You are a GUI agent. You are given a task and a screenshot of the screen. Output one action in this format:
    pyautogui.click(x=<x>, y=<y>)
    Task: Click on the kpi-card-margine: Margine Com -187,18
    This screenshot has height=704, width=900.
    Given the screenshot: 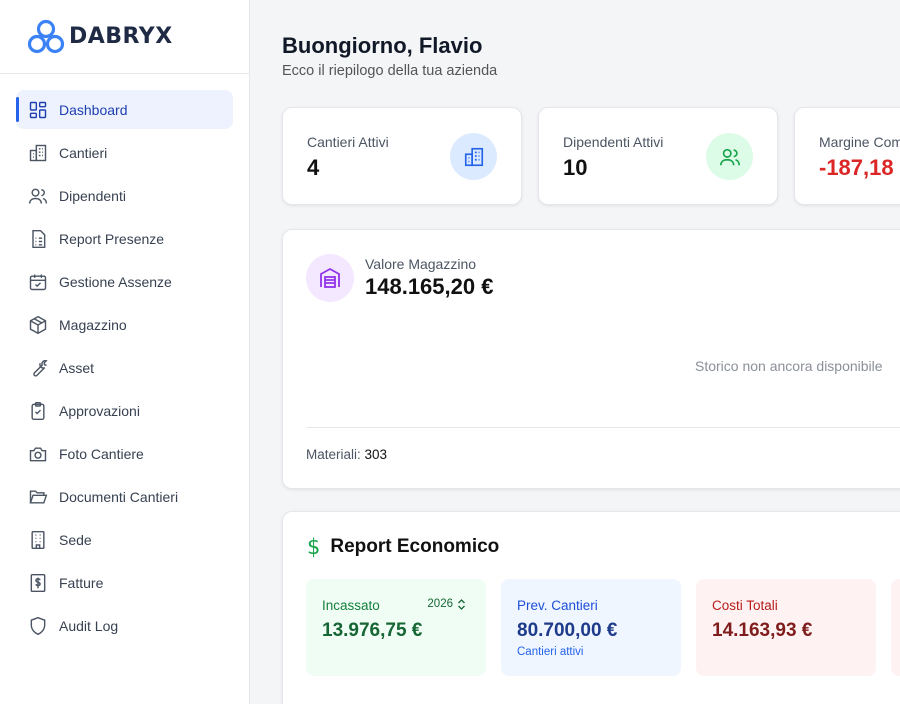 What is the action you would take?
    pyautogui.click(x=847, y=156)
    